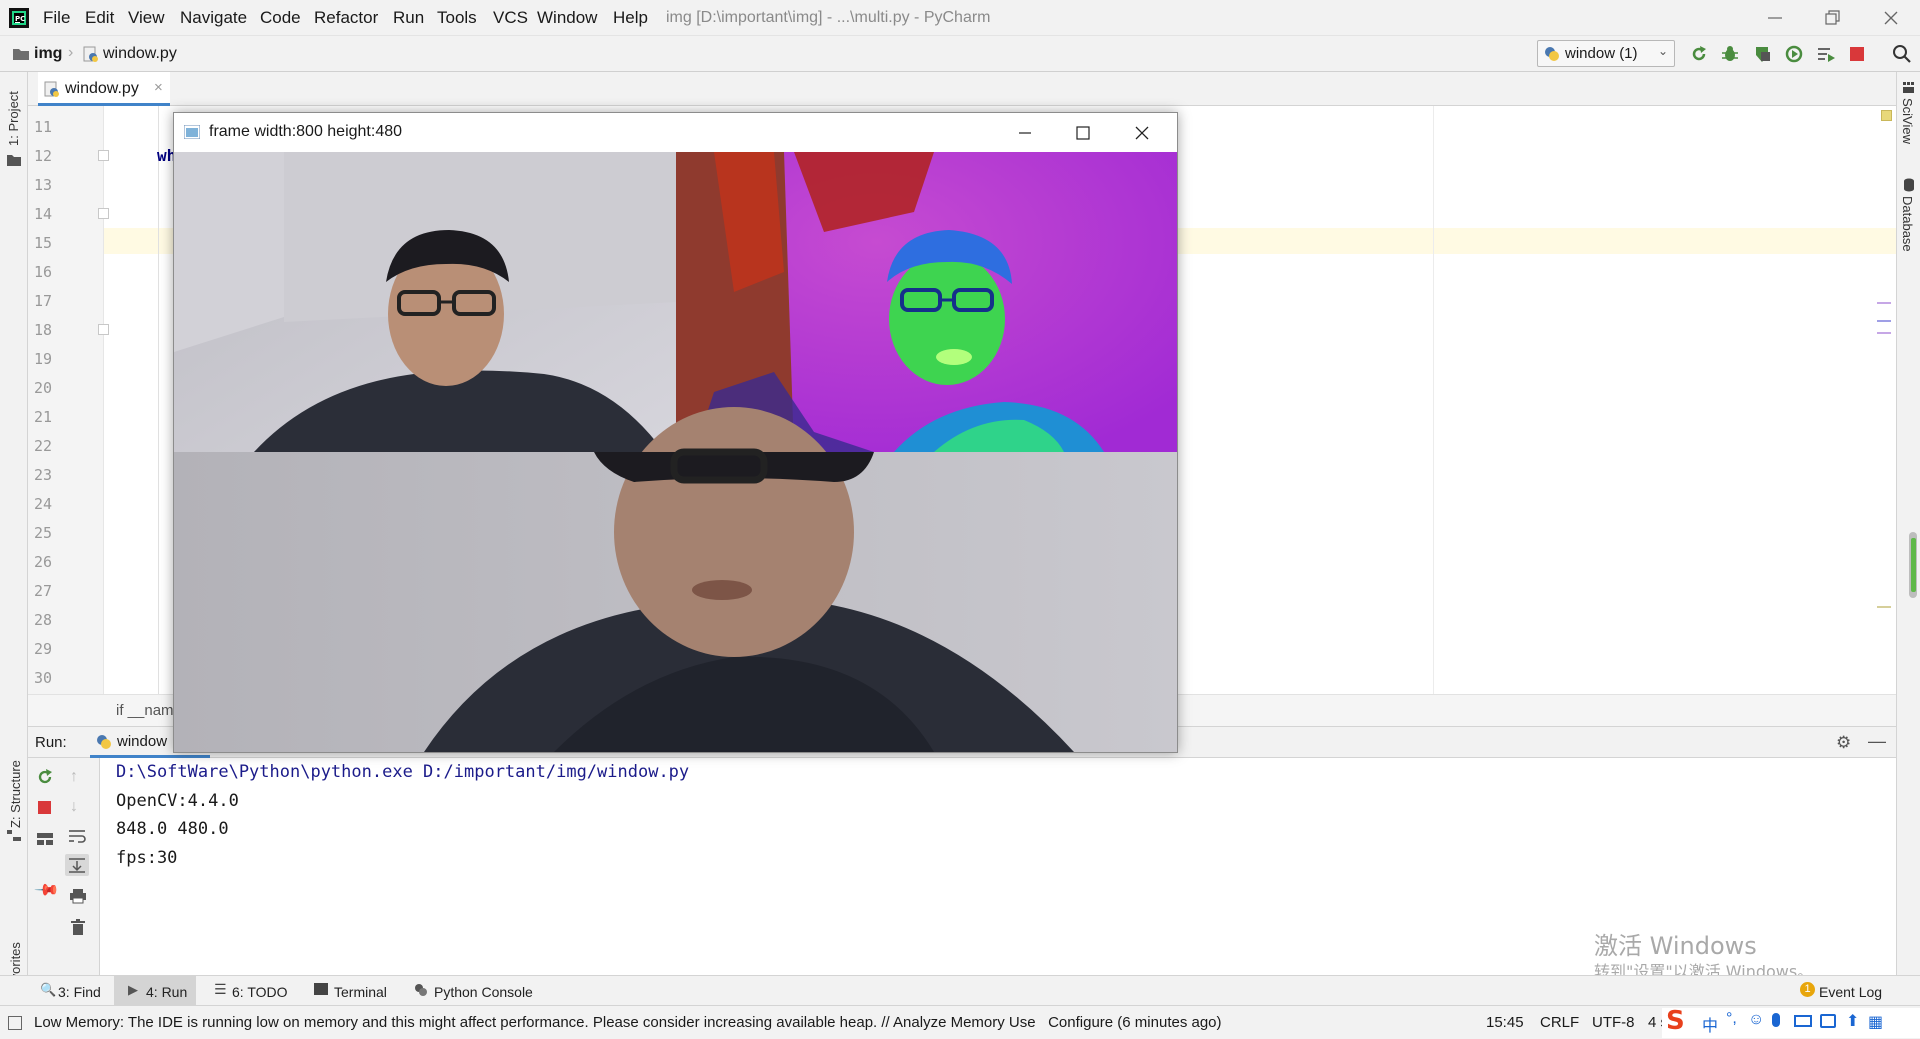 The height and width of the screenshot is (1039, 1920). Describe the element at coordinates (356, 991) in the screenshot. I see `terminal-tool-button: Terminal` at that location.